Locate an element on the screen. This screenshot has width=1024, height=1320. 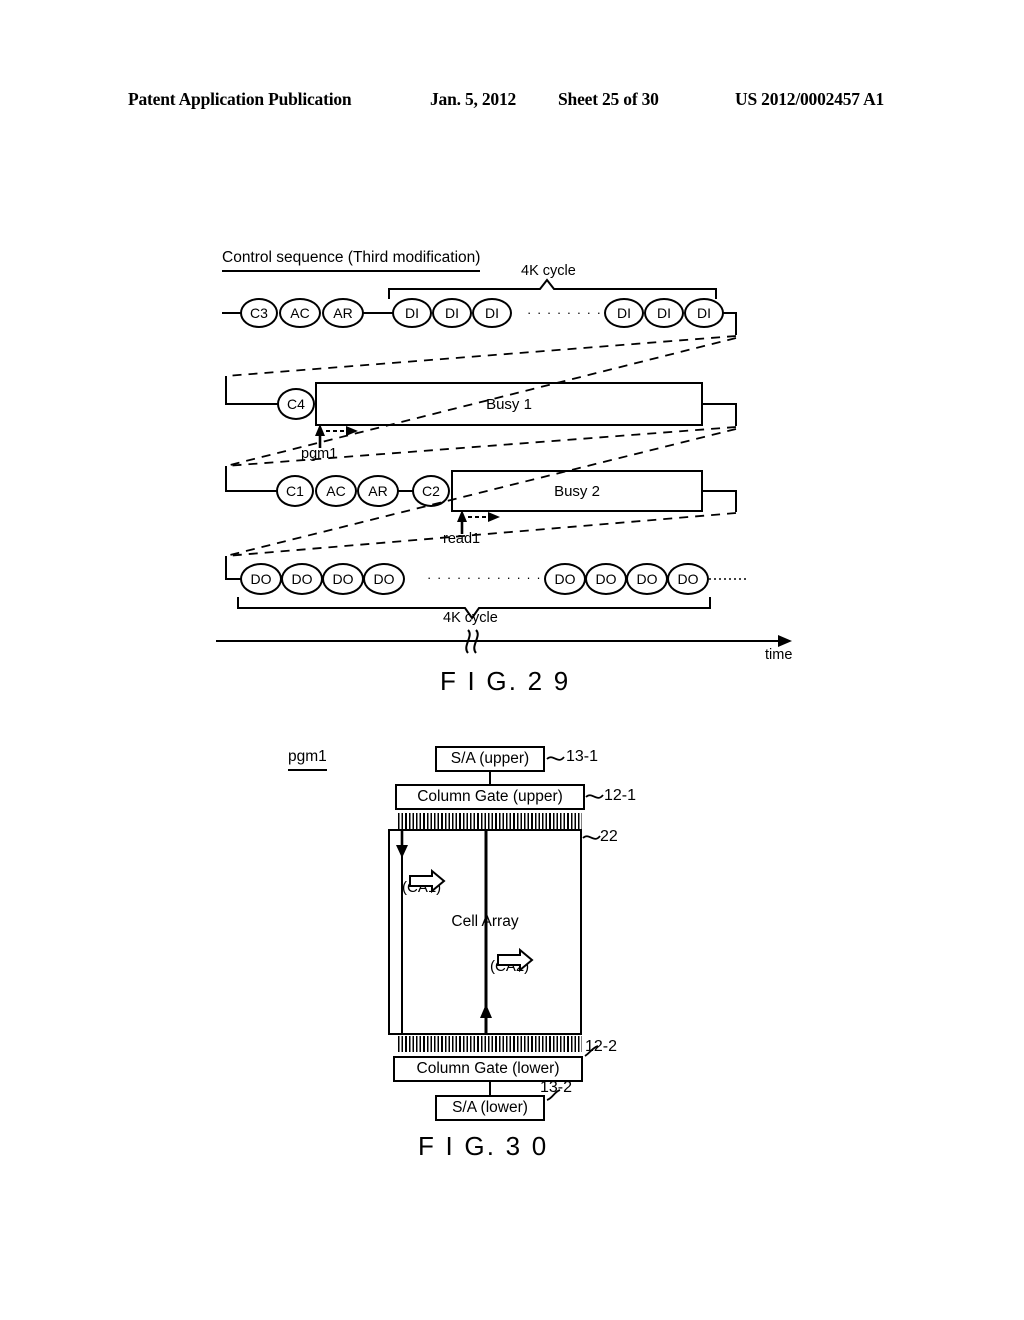
column-gate-upper-block: Column Gate (upper) is located at coordinates (490, 797).